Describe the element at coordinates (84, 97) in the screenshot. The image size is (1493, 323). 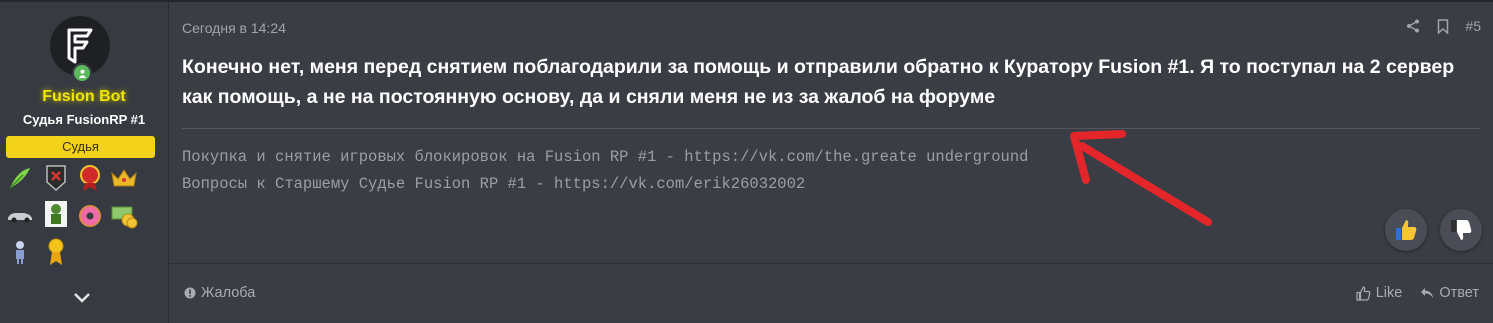
I see `username: Fusion Bot` at that location.